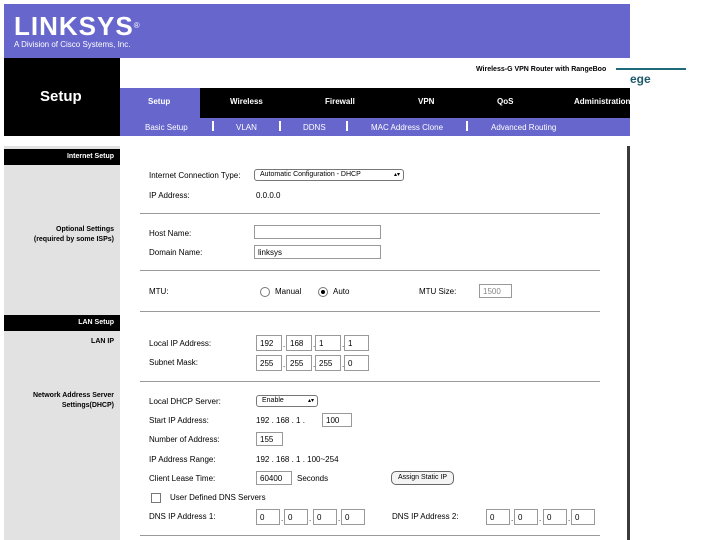 Image resolution: width=720 pixels, height=540 pixels. What do you see at coordinates (62, 323) in the screenshot?
I see `section-lan-setup: LAN Setup` at bounding box center [62, 323].